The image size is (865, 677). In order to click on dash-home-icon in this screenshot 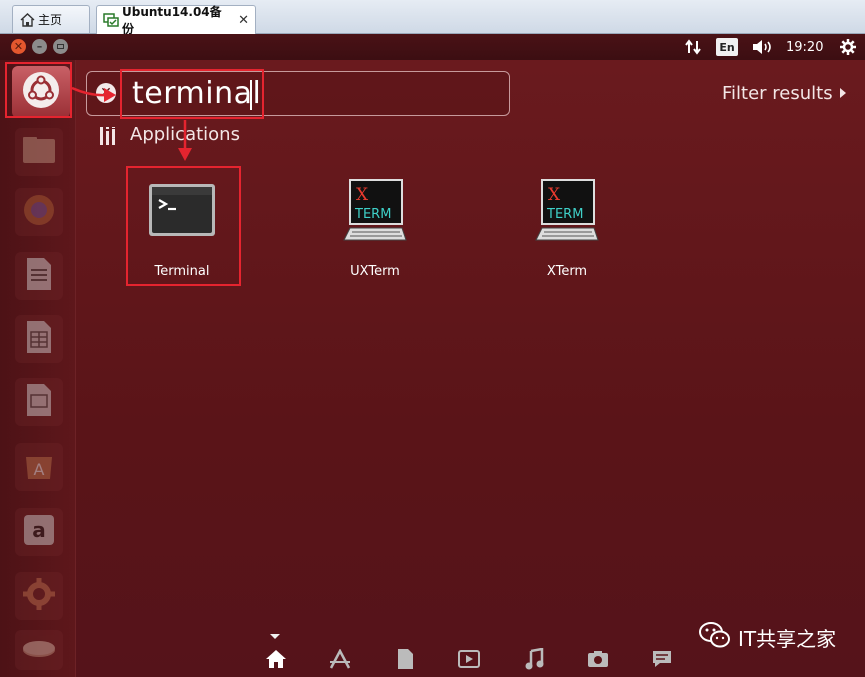, I will do `click(41, 92)`.